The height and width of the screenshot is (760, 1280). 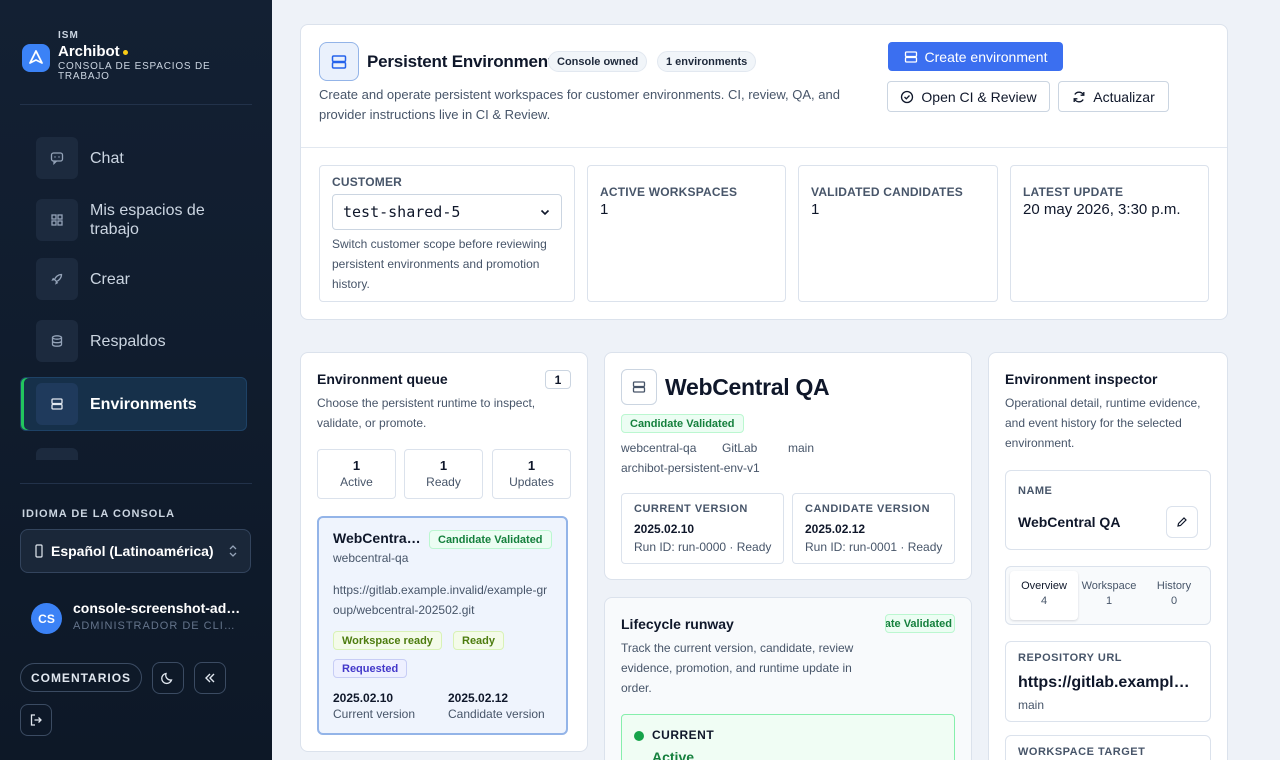 I want to click on language-value: Español (Latinoamérica), so click(x=132, y=551).